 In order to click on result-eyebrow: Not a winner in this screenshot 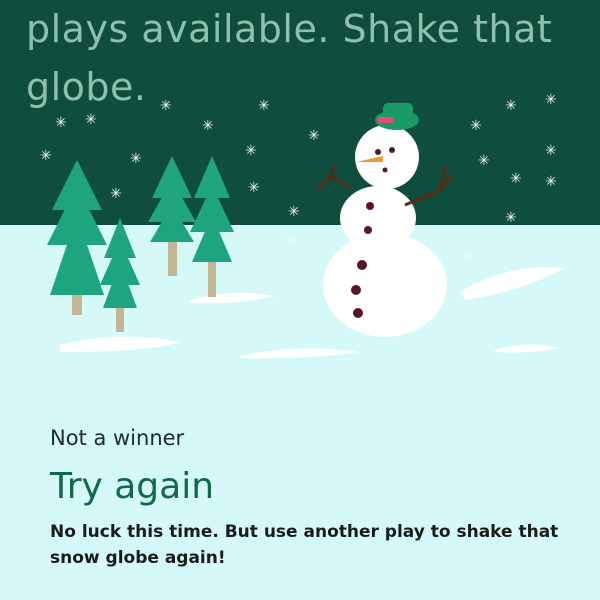, I will do `click(117, 438)`.